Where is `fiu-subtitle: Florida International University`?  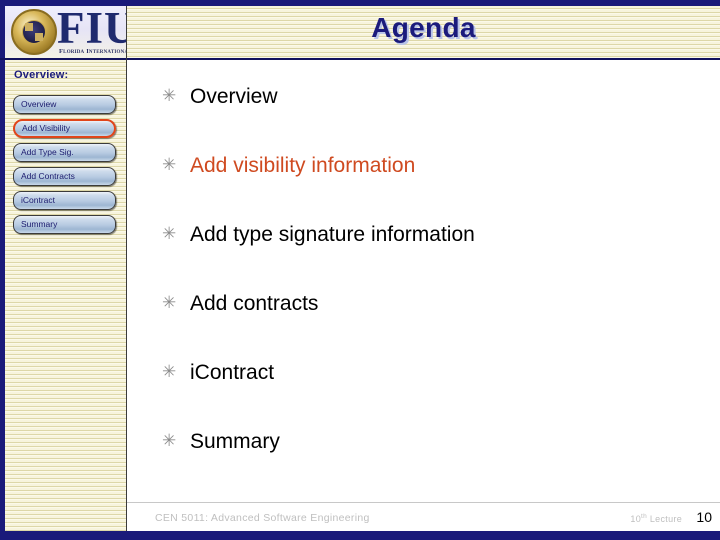 fiu-subtitle: Florida International University is located at coordinates (93, 51).